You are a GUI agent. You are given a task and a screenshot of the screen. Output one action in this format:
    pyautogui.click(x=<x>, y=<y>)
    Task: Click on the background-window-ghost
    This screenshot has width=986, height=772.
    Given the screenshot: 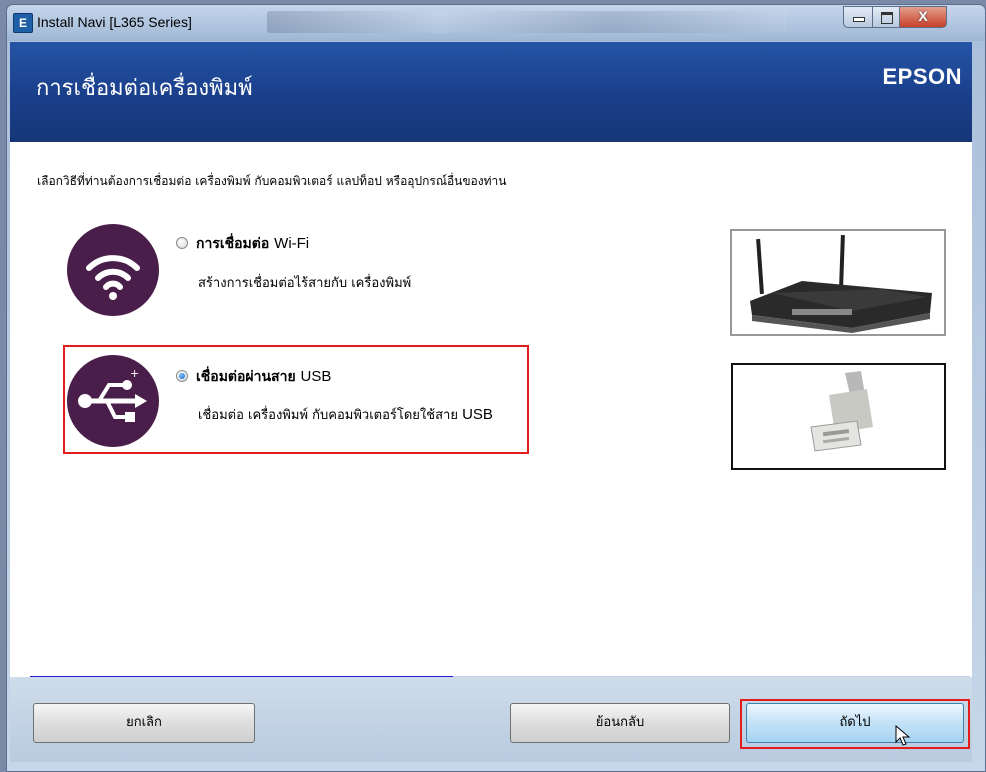 What is the action you would take?
    pyautogui.click(x=527, y=22)
    